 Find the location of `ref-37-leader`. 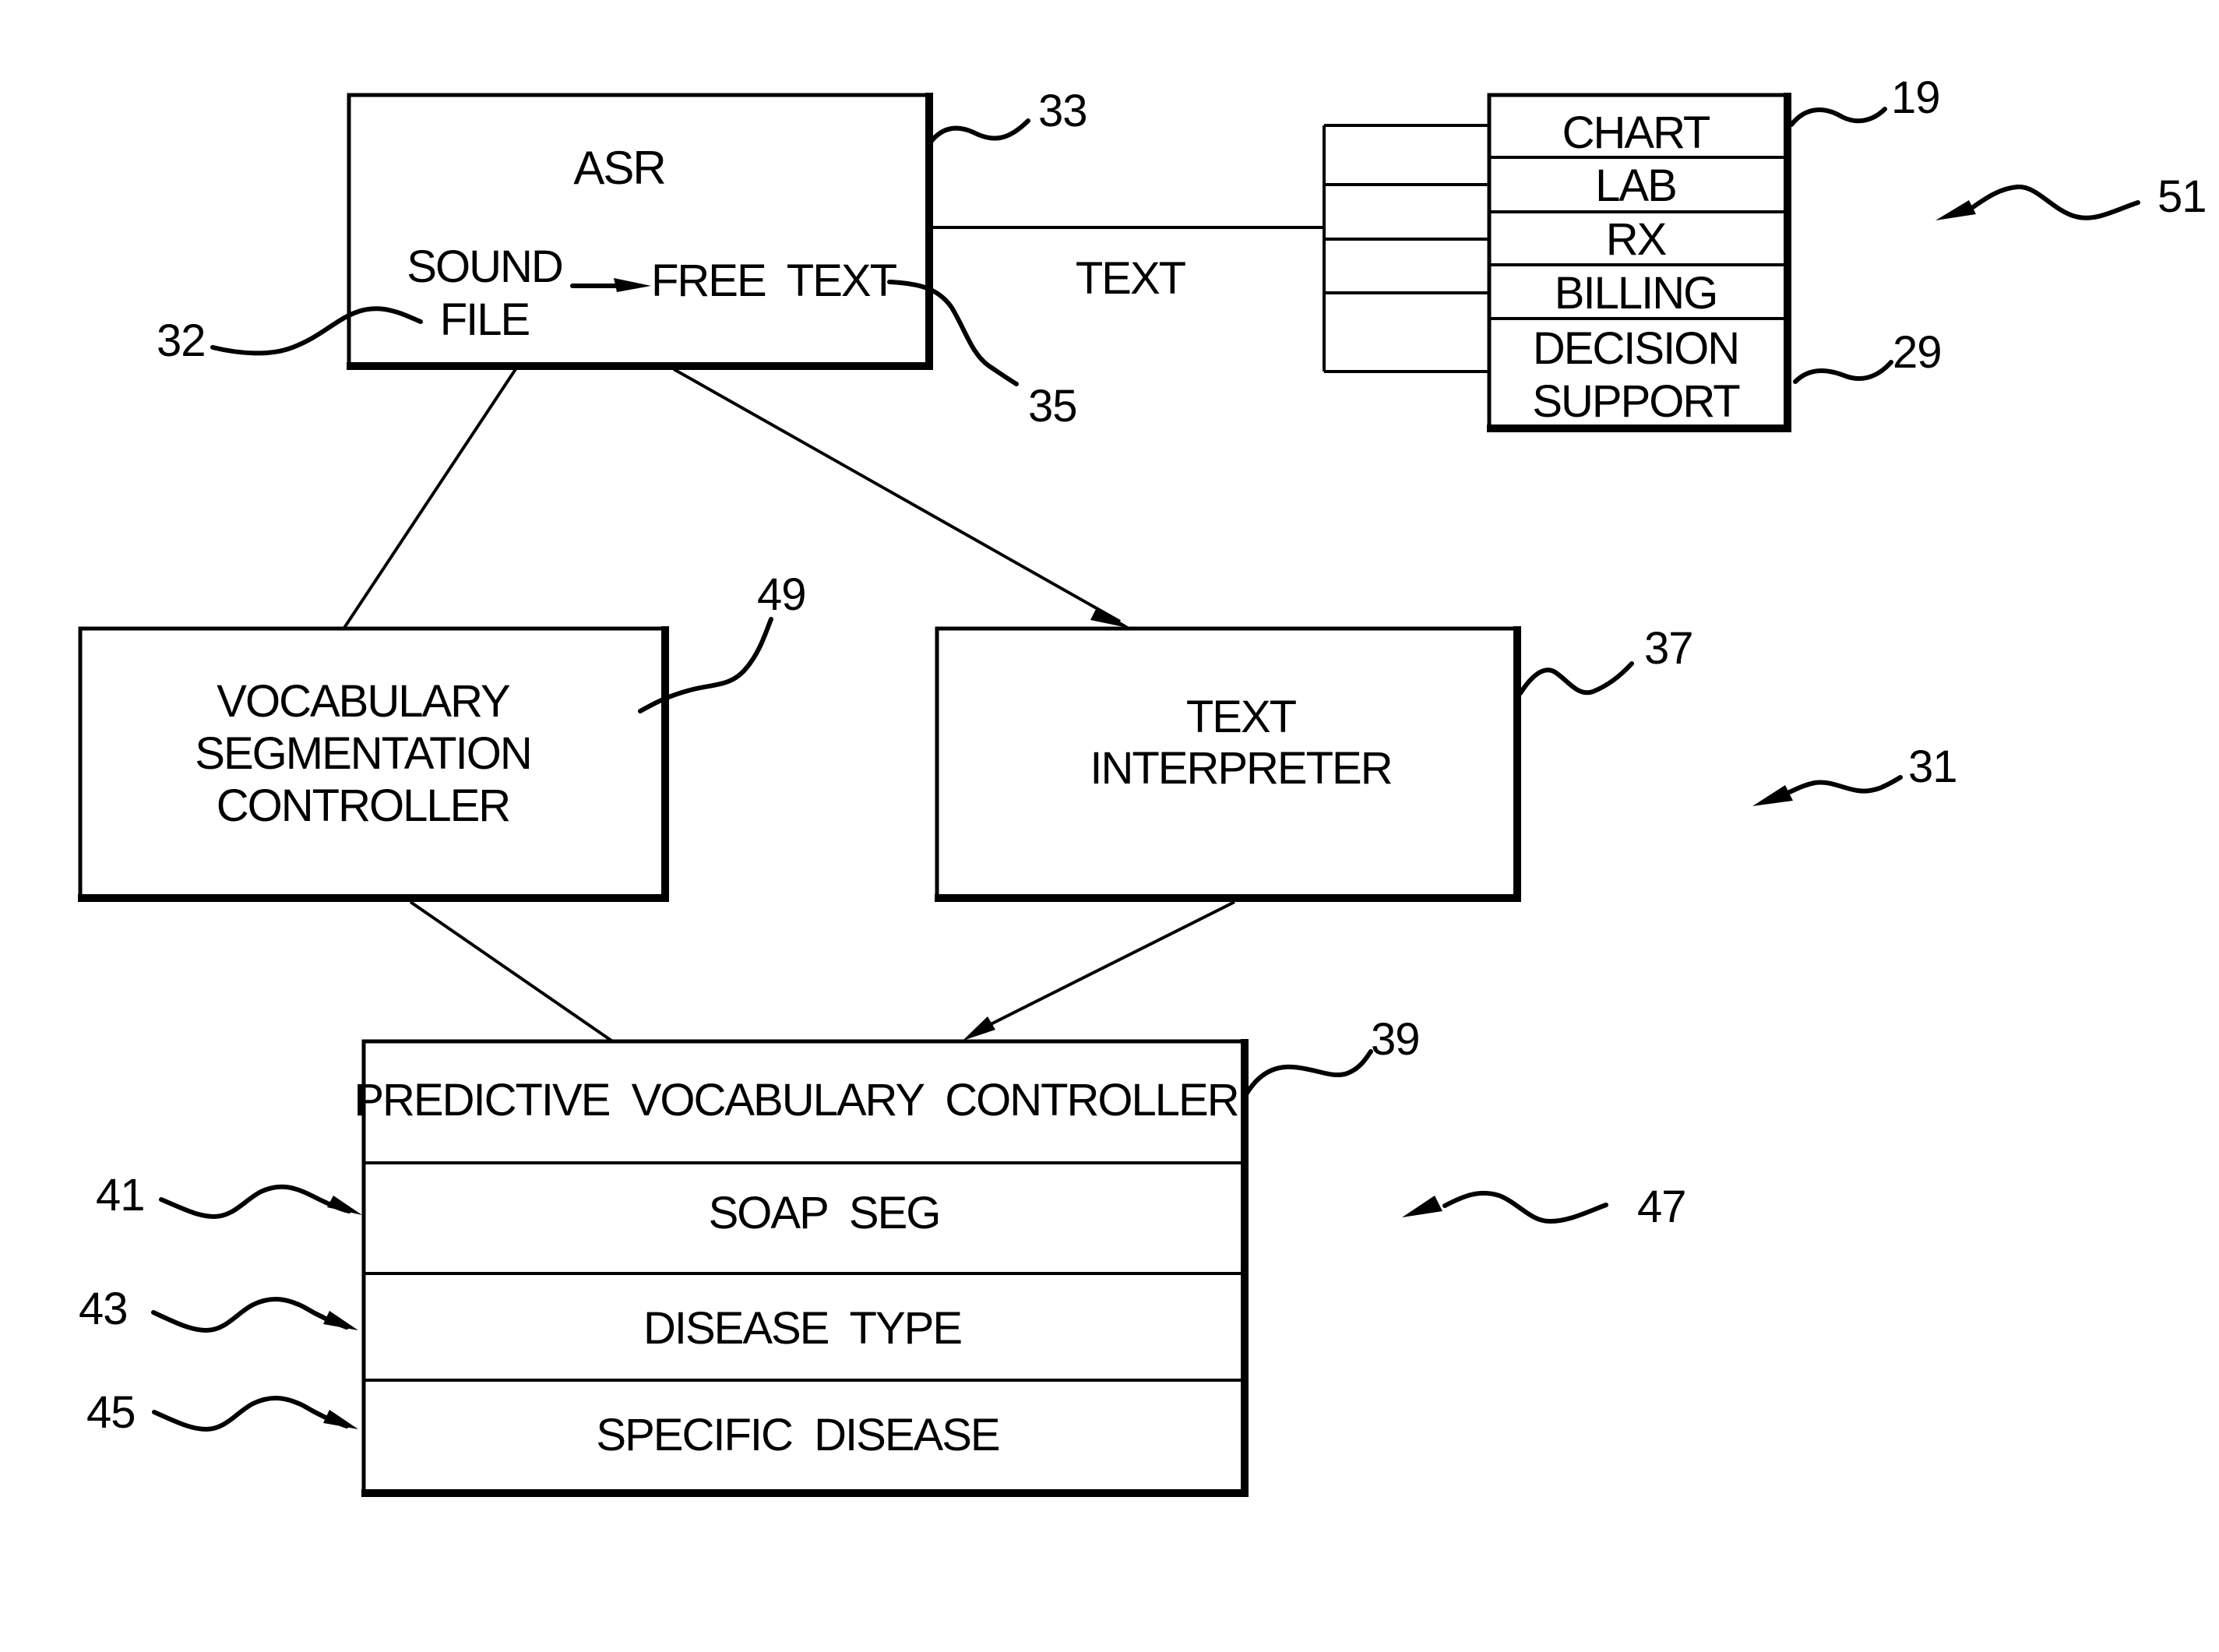

ref-37-leader is located at coordinates (1576, 678).